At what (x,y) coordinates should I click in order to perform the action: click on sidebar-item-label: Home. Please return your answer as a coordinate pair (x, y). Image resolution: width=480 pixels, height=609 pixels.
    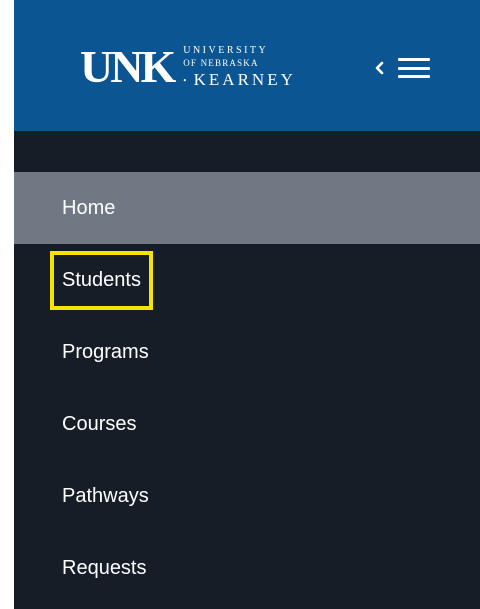
    Looking at the image, I should click on (89, 207).